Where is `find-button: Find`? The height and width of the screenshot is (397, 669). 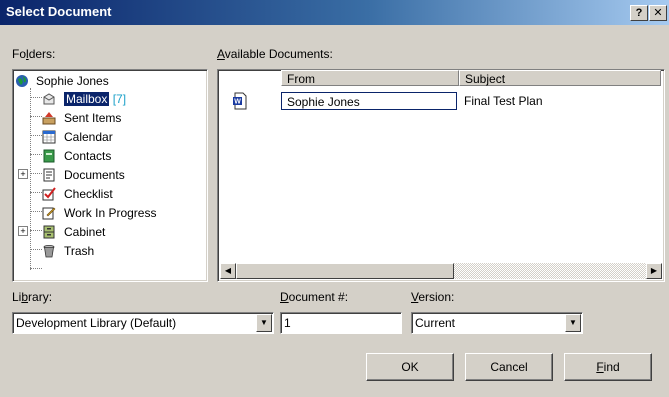 find-button: Find is located at coordinates (608, 367).